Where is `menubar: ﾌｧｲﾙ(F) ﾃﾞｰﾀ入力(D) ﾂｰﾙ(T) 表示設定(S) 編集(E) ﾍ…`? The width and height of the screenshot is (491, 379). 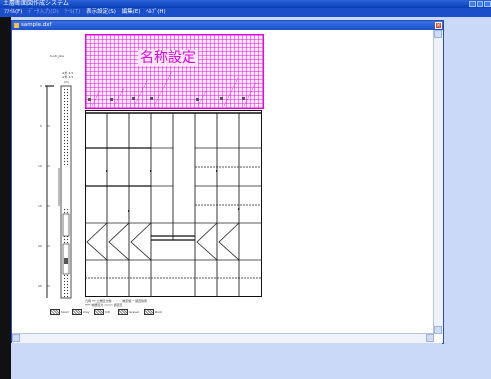
menubar: ﾌｧｲﾙ(F) ﾃﾞｰﾀ入力(D) ﾂｰﾙ(T) 表示設定(S) 編集(E) ﾍ… is located at coordinates (245, 12).